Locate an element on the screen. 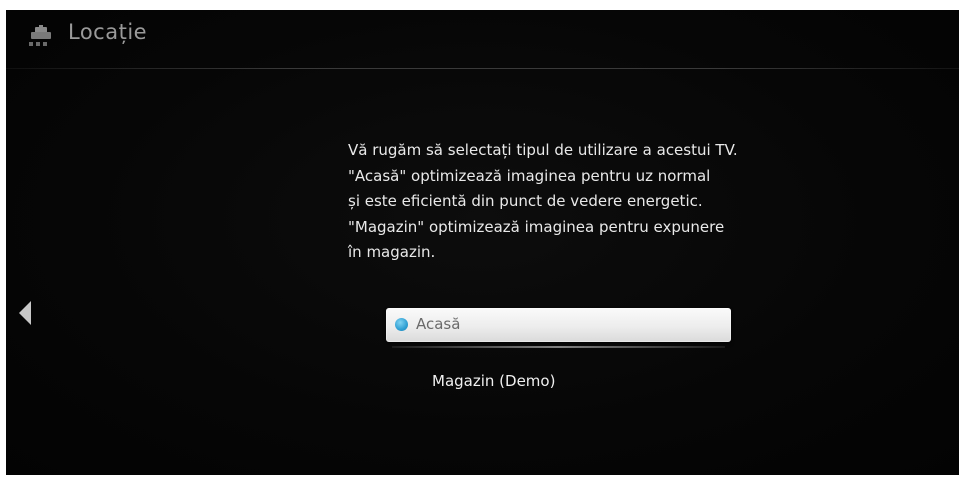 The height and width of the screenshot is (481, 965). option-label: Magazin (Demo) is located at coordinates (494, 381).